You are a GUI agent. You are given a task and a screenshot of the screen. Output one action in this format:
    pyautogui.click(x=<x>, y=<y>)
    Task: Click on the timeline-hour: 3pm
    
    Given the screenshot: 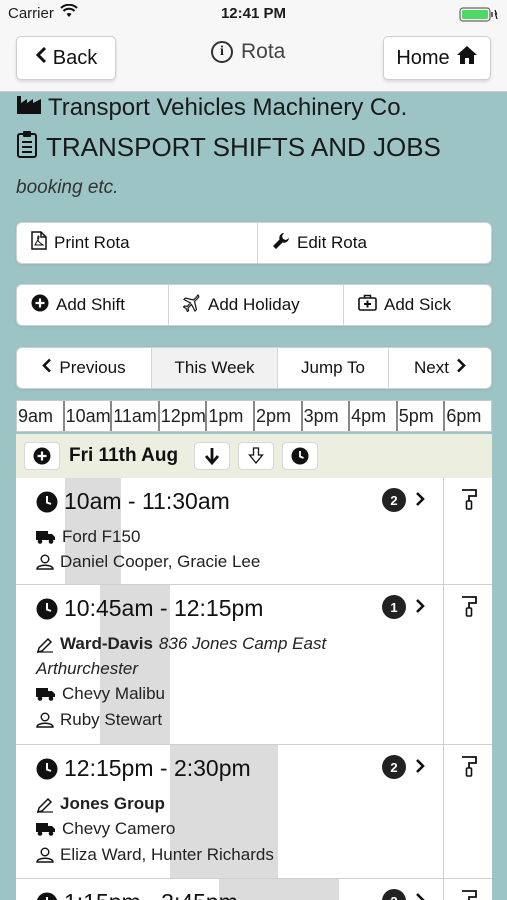 What is the action you would take?
    pyautogui.click(x=327, y=416)
    